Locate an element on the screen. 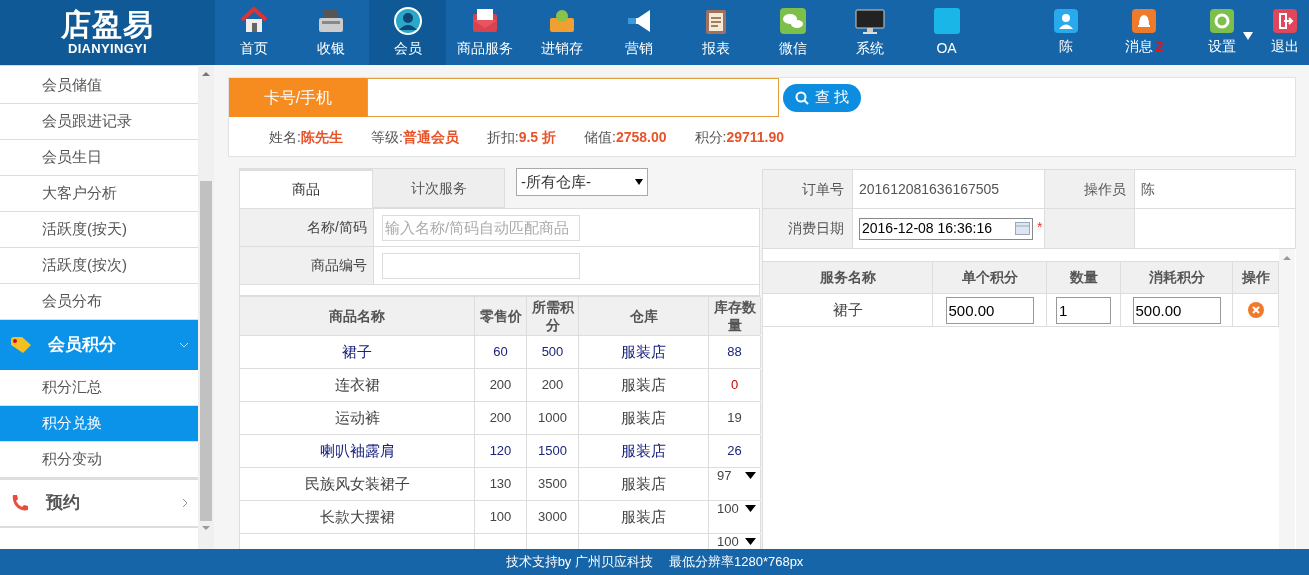 The image size is (1309, 575). table-cell-text: 88 is located at coordinates (734, 352).